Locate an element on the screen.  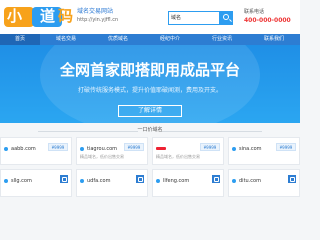
domain-card: udfa.com is located at coordinates (112, 183).